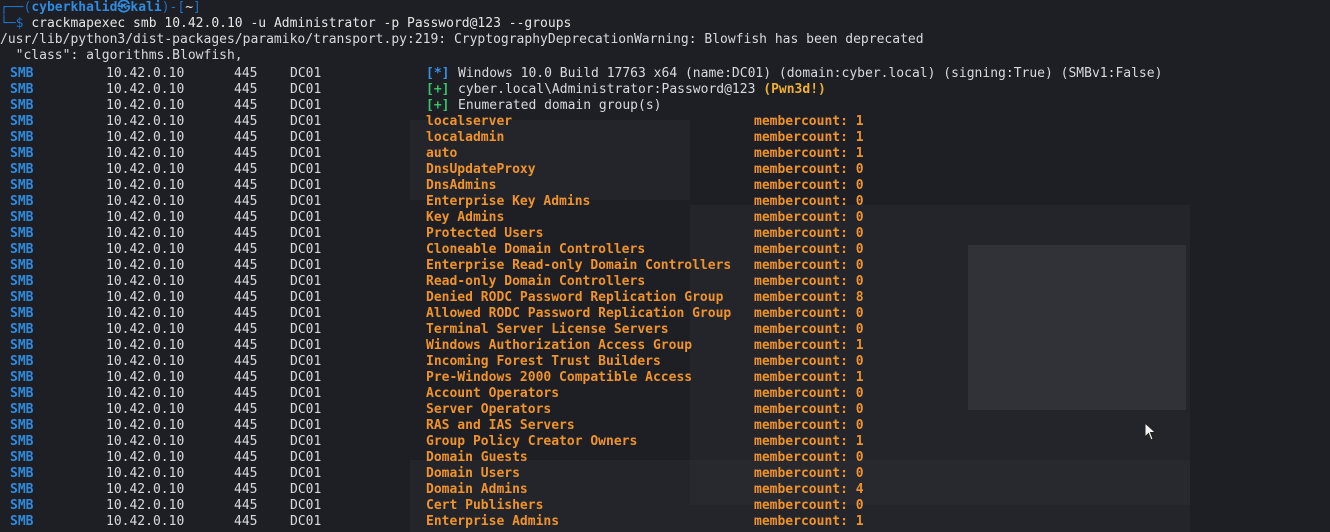 Image resolution: width=1330 pixels, height=532 pixels. What do you see at coordinates (477, 457) in the screenshot?
I see `group-name: Domain Guests` at bounding box center [477, 457].